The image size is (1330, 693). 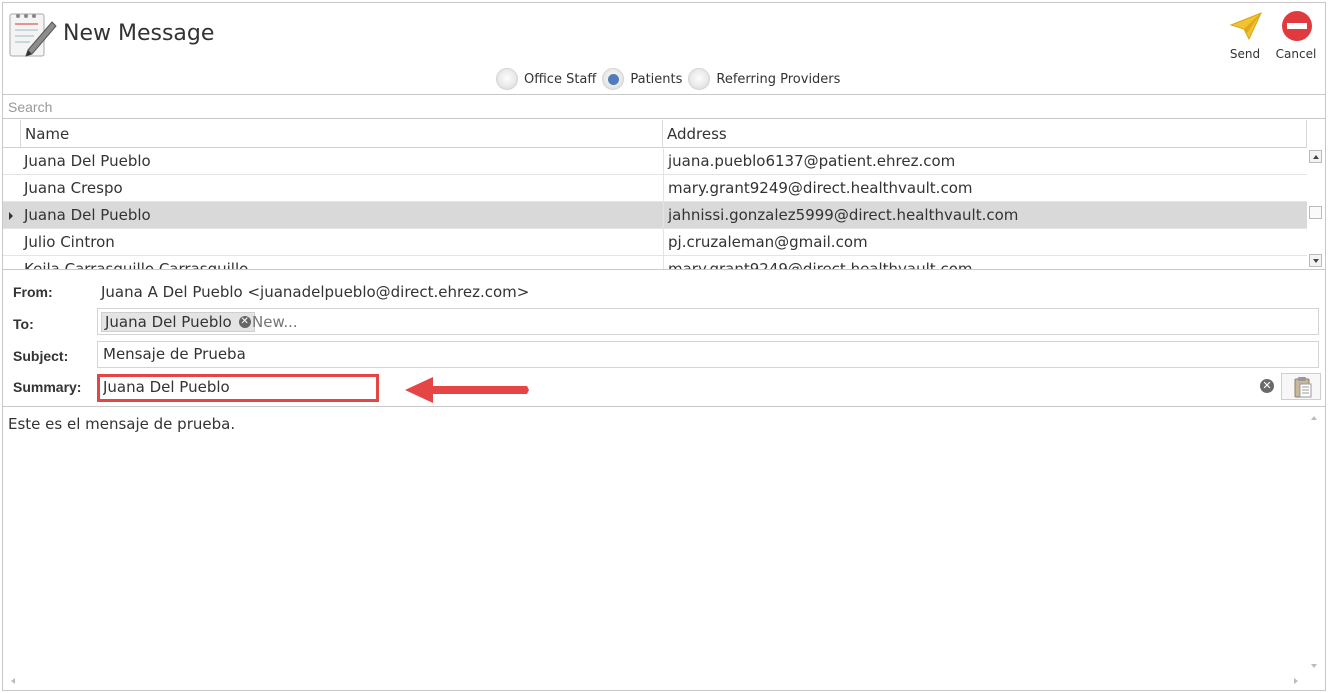 I want to click on scroll-left-icon, so click(x=14, y=681).